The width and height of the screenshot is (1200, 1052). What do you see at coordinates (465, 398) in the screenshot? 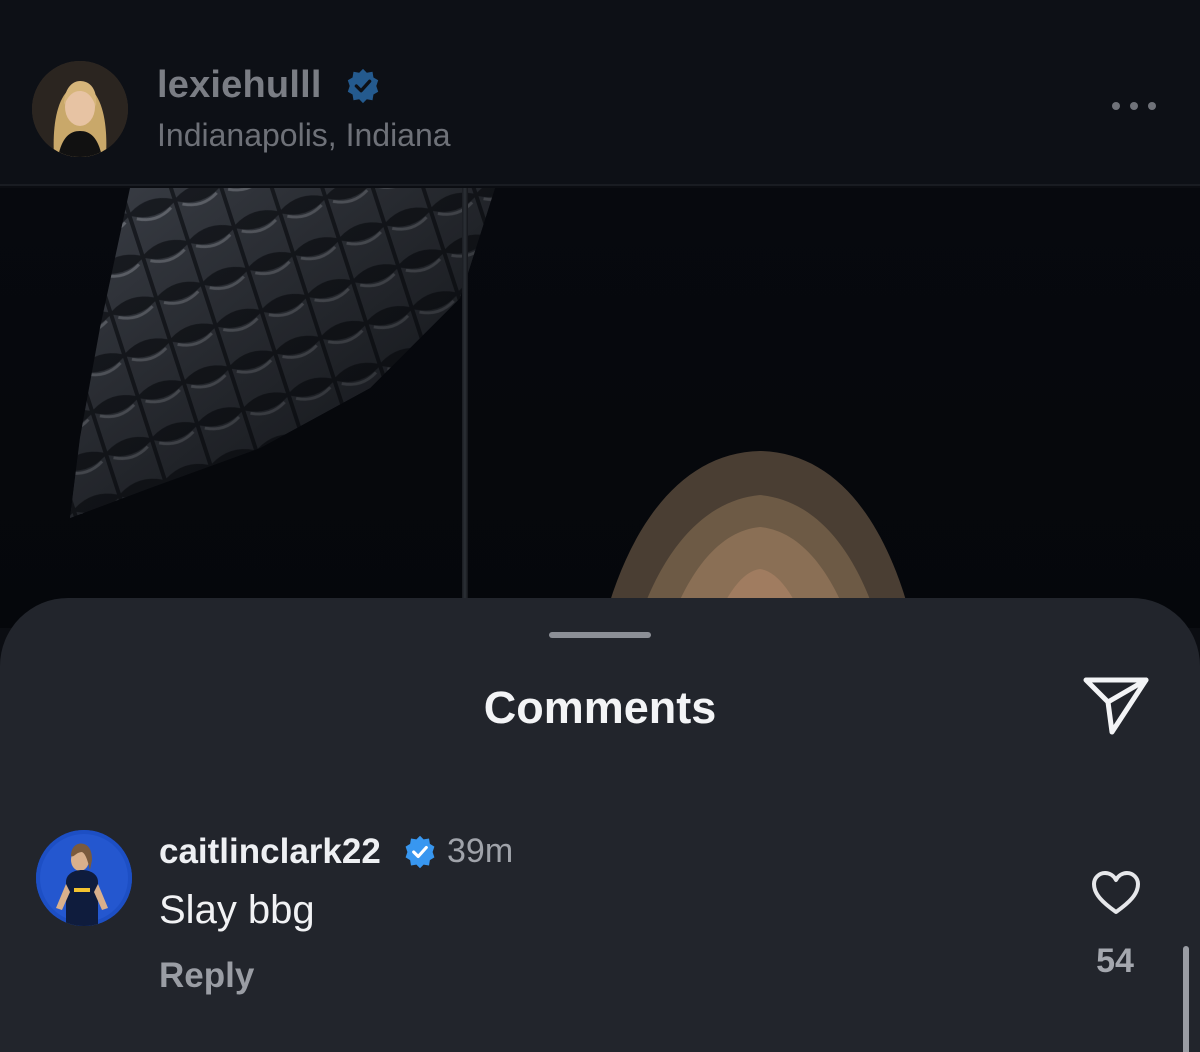
I see `light-stand` at bounding box center [465, 398].